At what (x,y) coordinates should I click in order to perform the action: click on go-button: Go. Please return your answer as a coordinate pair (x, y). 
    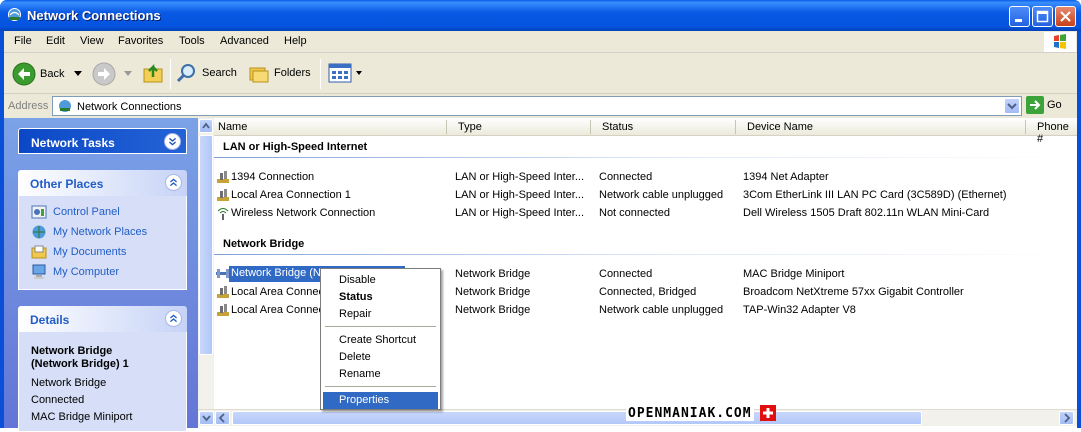
    Looking at the image, I should click on (1044, 105).